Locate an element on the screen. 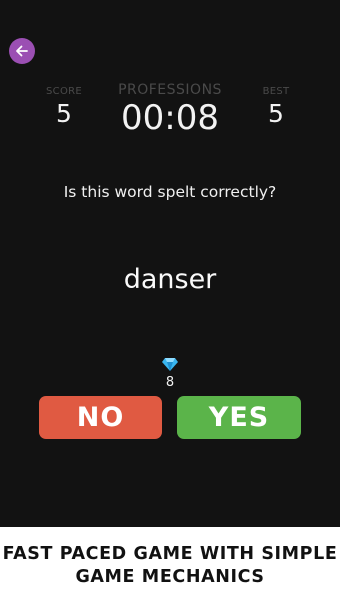 The height and width of the screenshot is (604, 340). best-panel: BEST 5 is located at coordinates (276, 107).